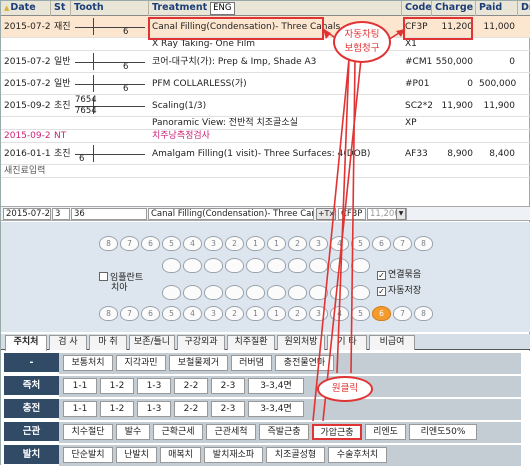 Image resolution: width=530 pixels, height=466 pixels. Describe the element at coordinates (345, 389) in the screenshot. I see `one-click-callout: 원클릭` at that location.